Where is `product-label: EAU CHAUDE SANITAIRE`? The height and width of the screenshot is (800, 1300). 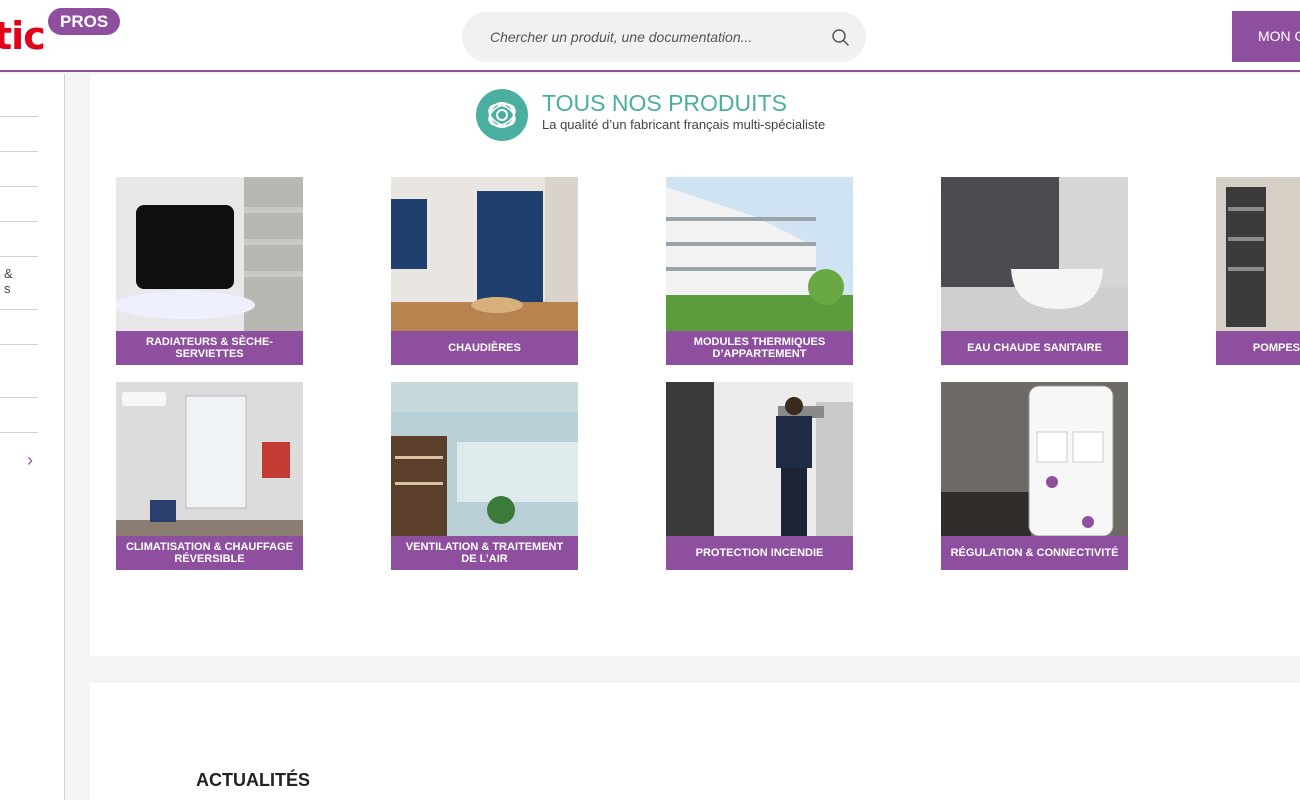 product-label: EAU CHAUDE SANITAIRE is located at coordinates (1034, 348).